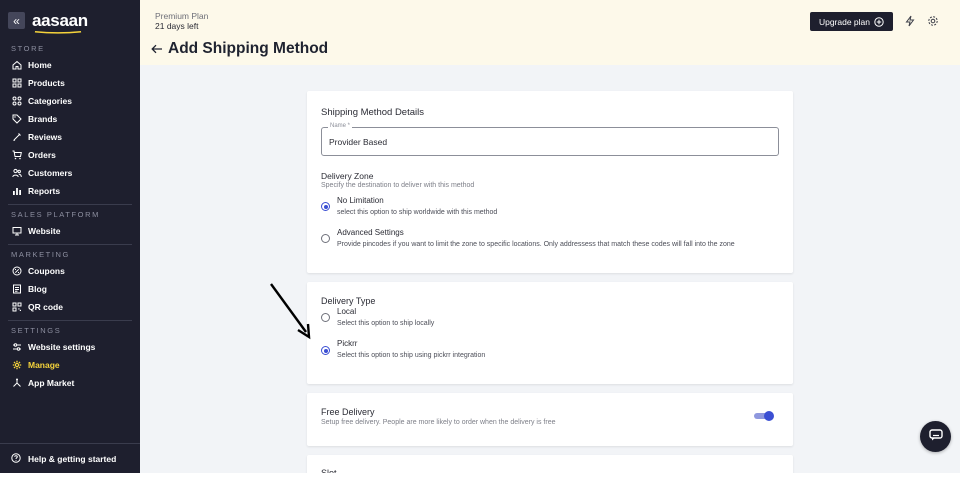 The width and height of the screenshot is (960, 480). Describe the element at coordinates (325, 350) in the screenshot. I see `radio-pickrr` at that location.